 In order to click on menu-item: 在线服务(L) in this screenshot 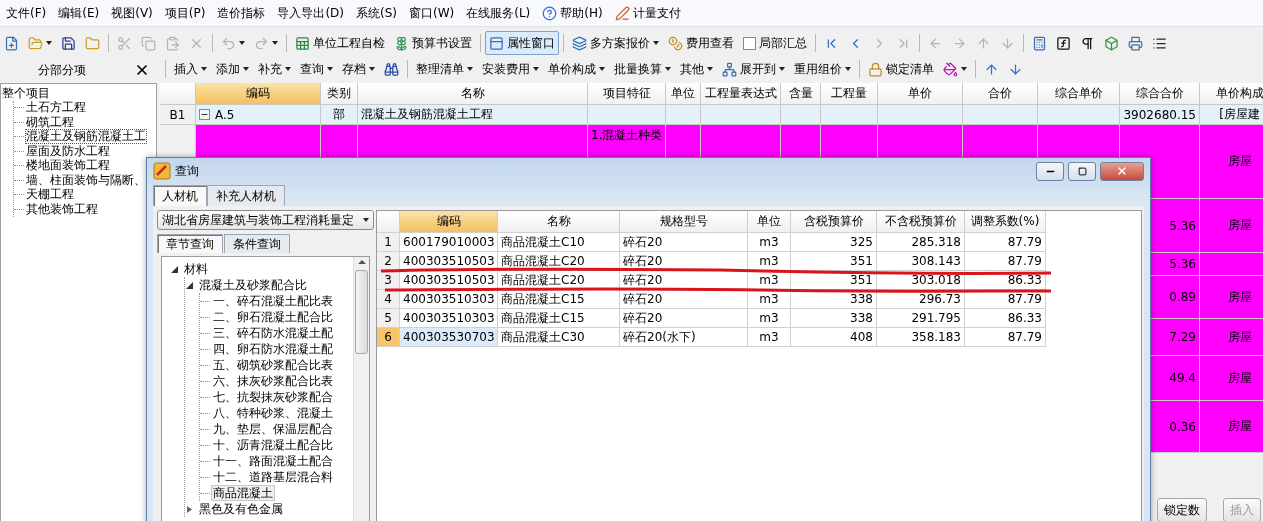, I will do `click(498, 13)`.